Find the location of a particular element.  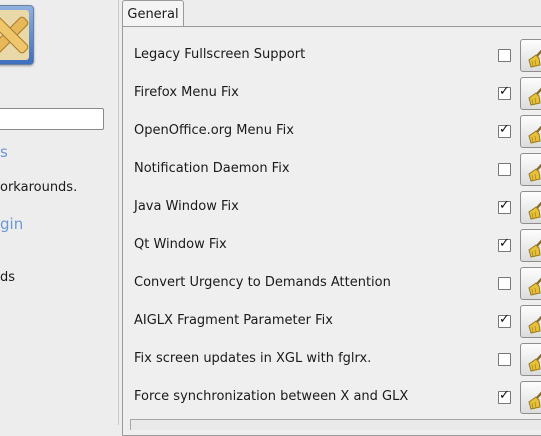

sidebar-text: ds is located at coordinates (8, 277).